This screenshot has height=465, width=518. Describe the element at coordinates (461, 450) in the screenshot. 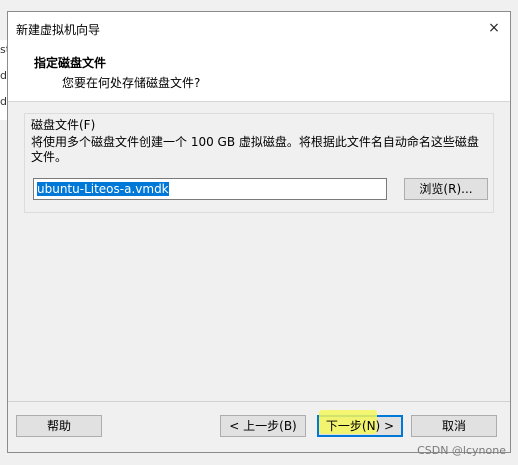

I see `watermark: CSDN @lcynone` at that location.